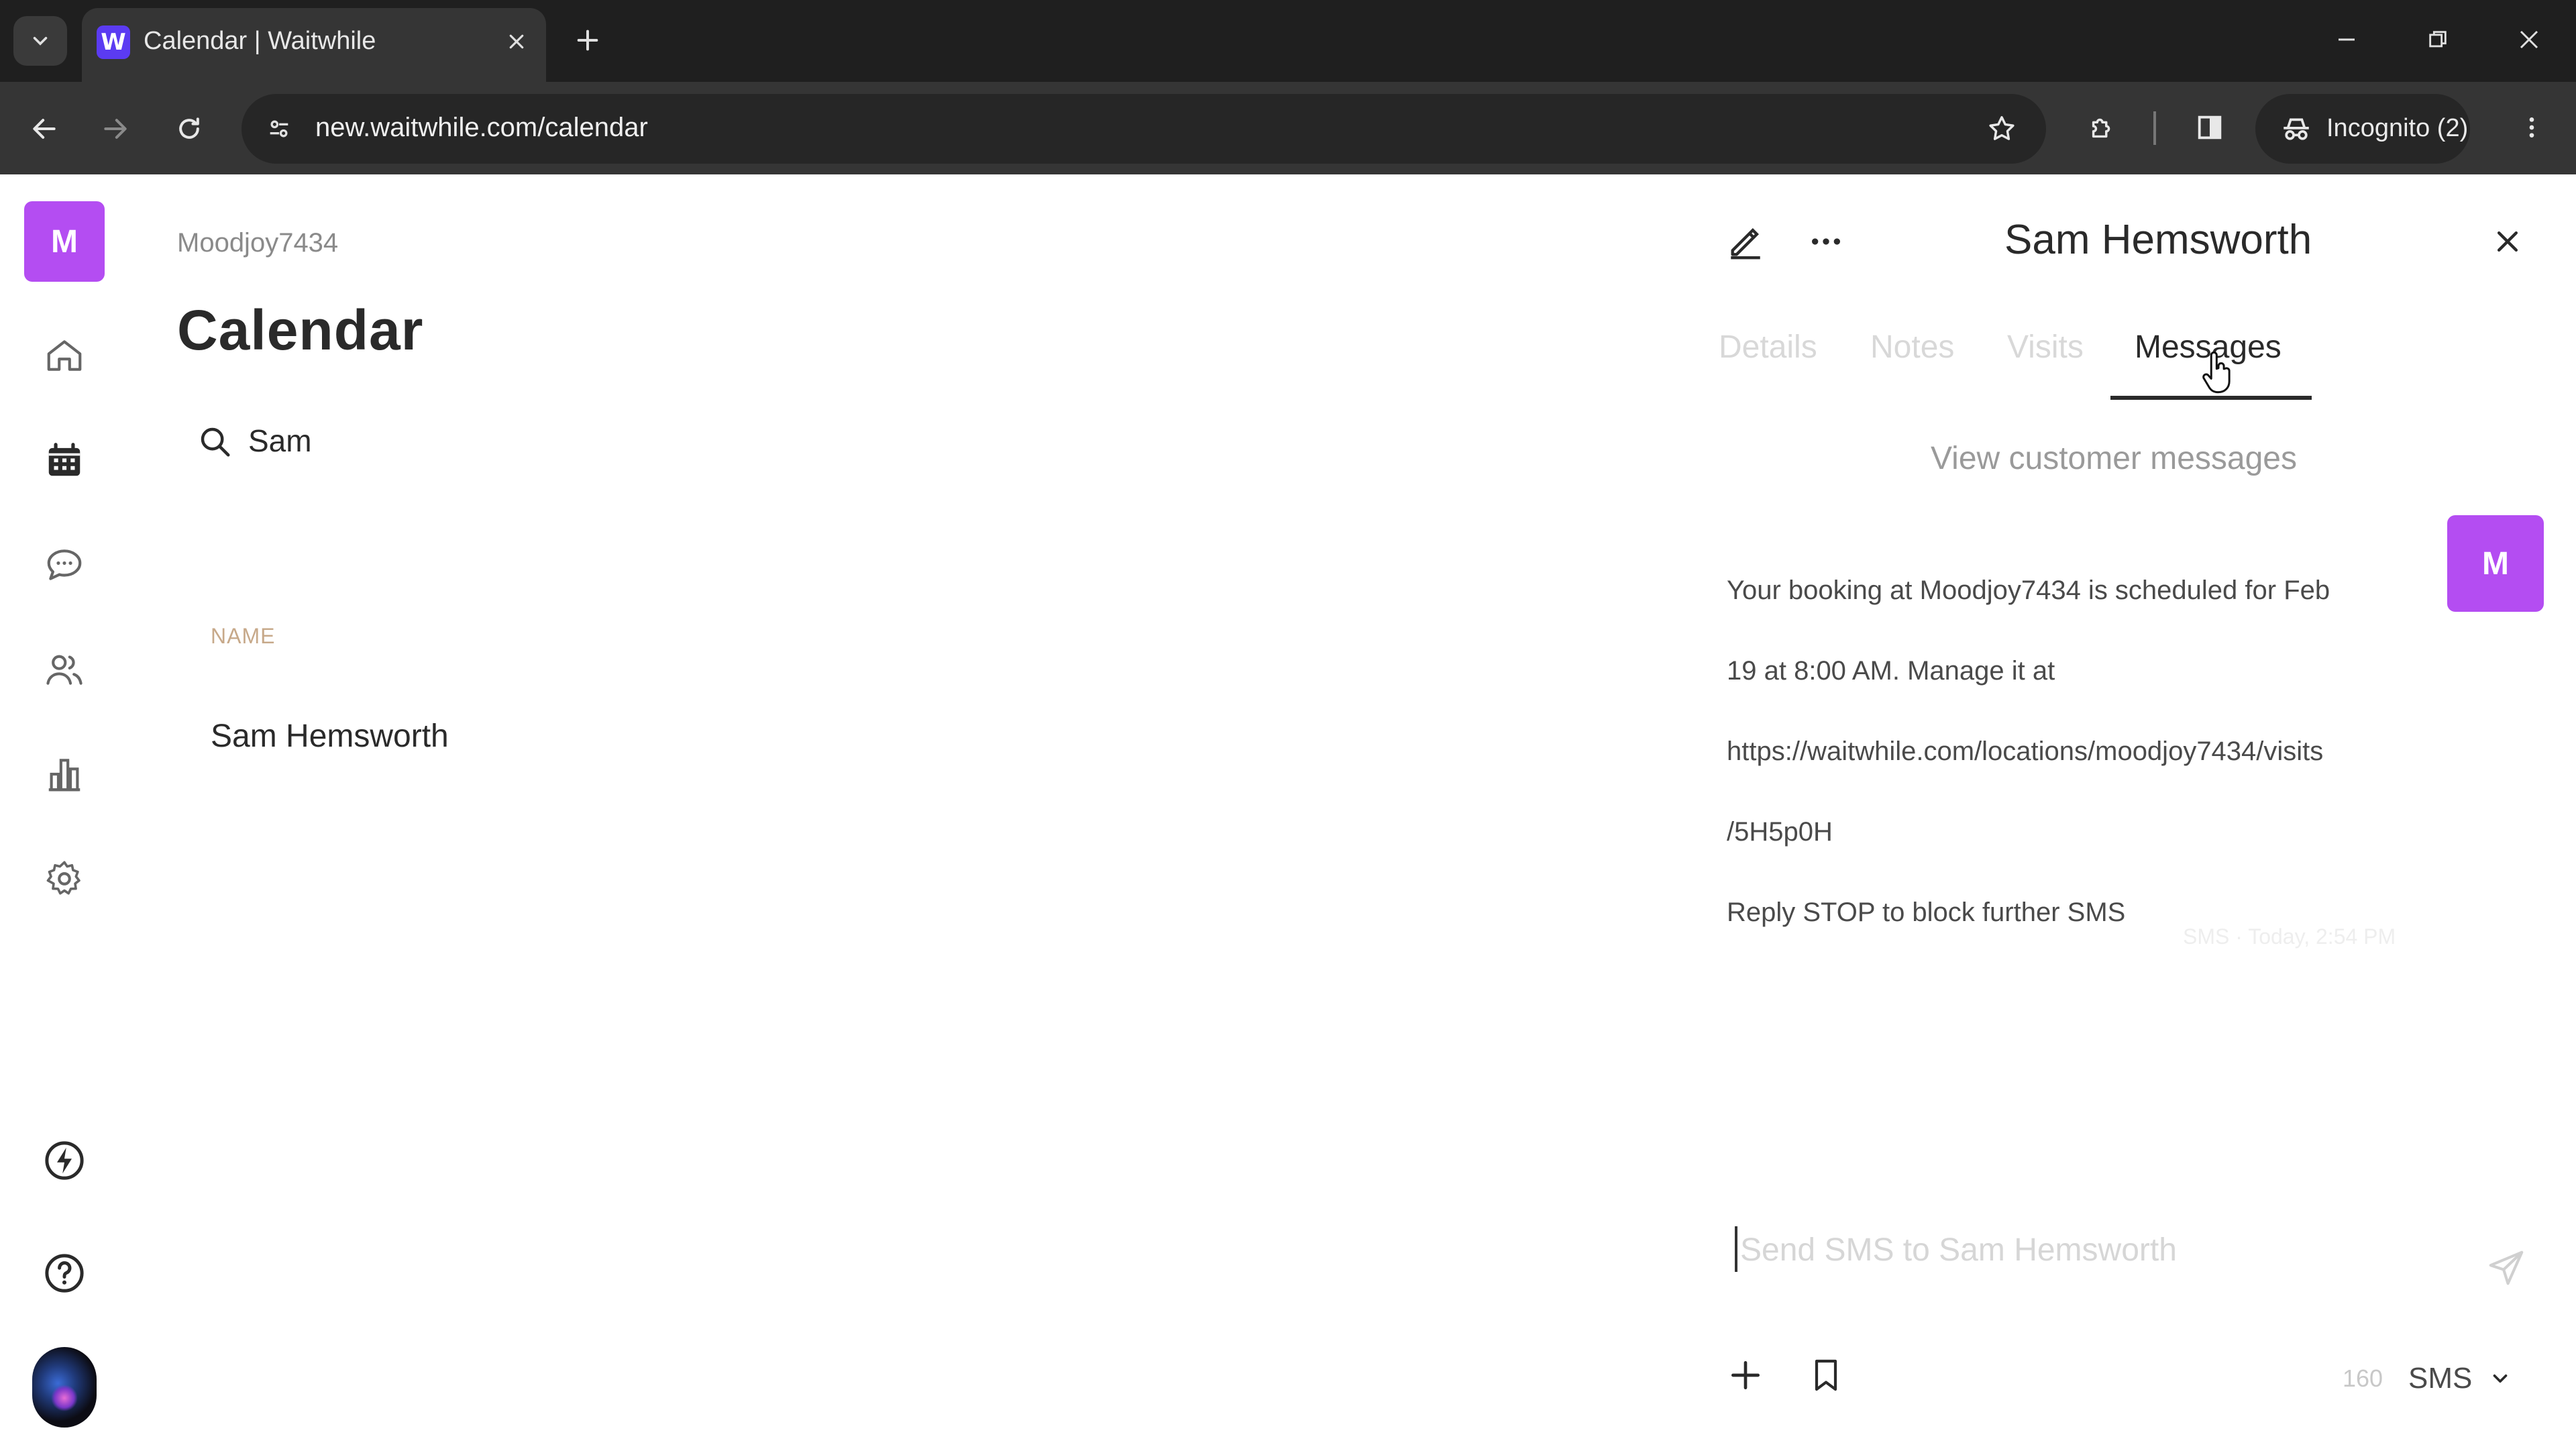 The image size is (2576, 1449). I want to click on minimize-icon, so click(2347, 39).